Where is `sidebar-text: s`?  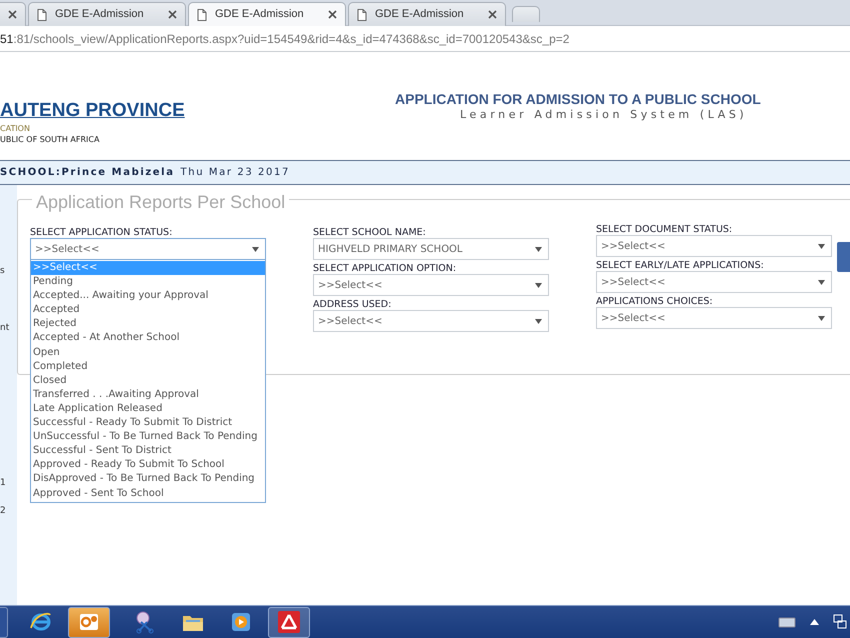 sidebar-text: s is located at coordinates (2, 271).